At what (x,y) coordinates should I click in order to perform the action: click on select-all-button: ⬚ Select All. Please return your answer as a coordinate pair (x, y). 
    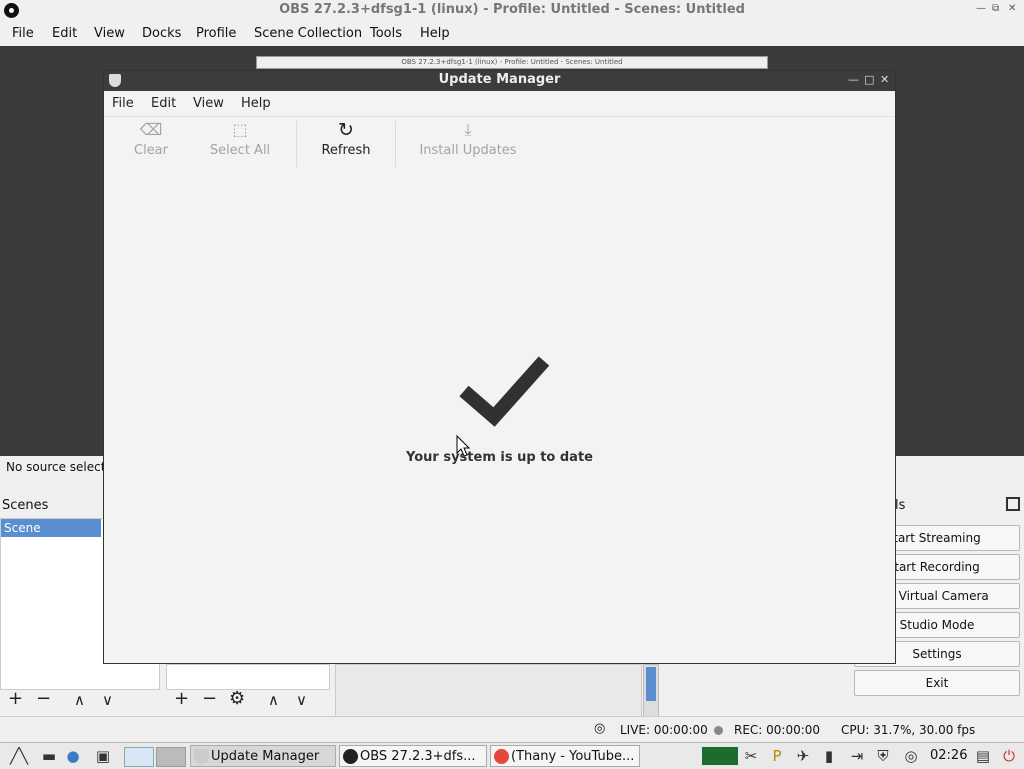
    Looking at the image, I should click on (240, 145).